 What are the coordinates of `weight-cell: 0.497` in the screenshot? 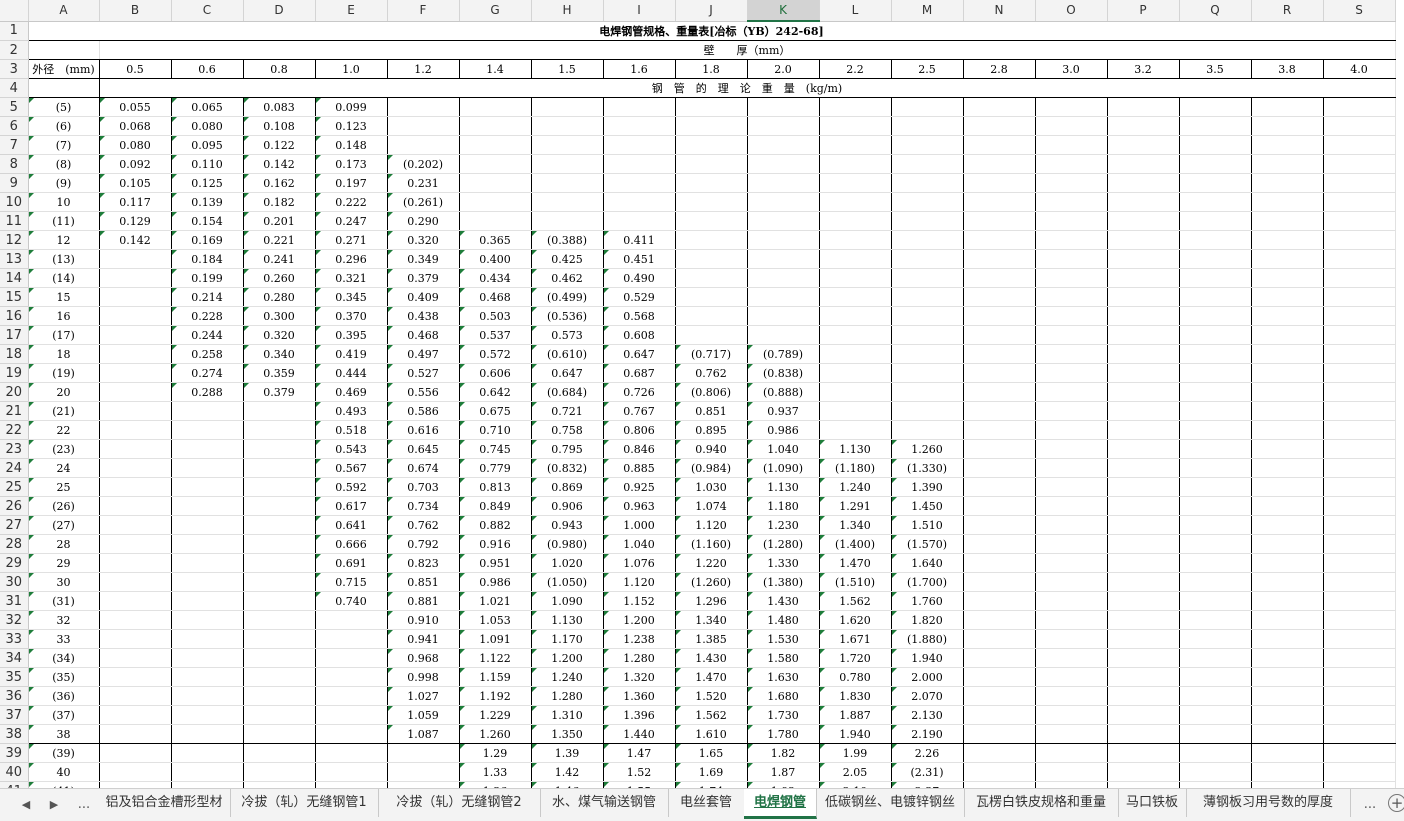 It's located at (423, 354).